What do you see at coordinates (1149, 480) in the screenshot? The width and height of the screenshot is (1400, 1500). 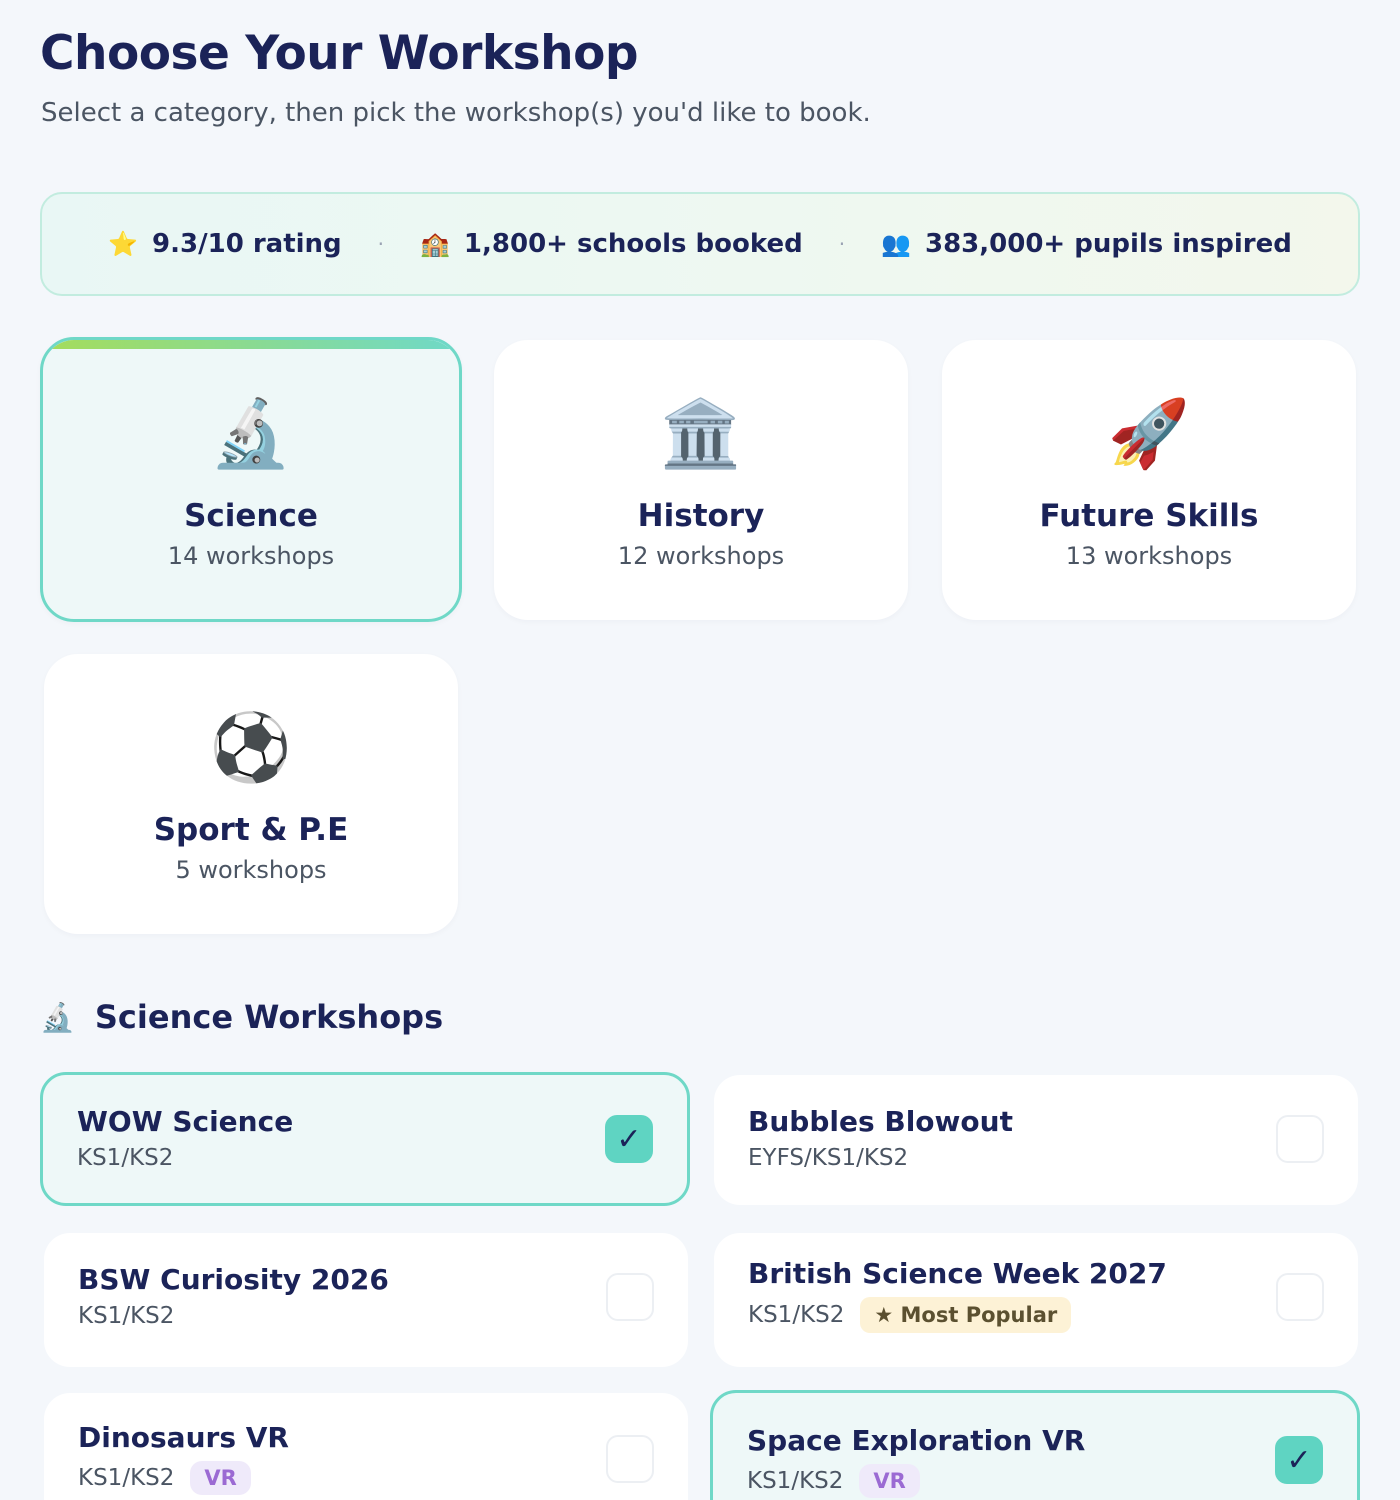 I see `category-card-future-skills: 🚀 Future Skills 13 workshops` at bounding box center [1149, 480].